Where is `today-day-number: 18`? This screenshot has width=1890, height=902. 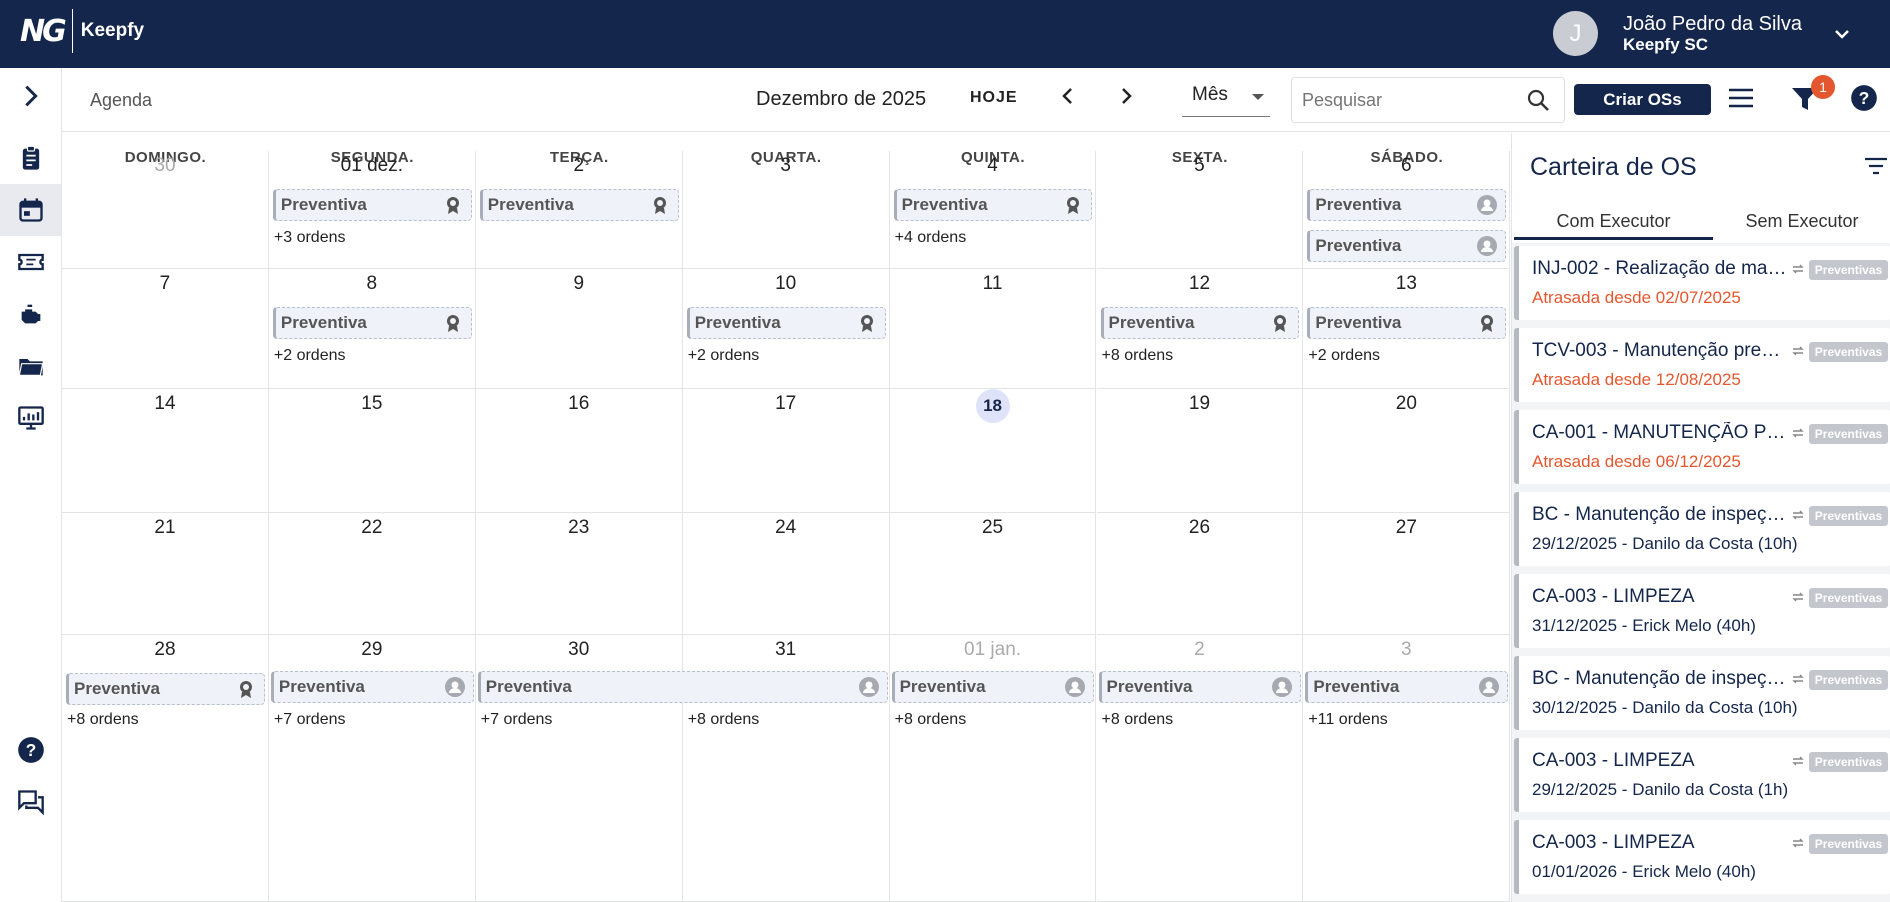 today-day-number: 18 is located at coordinates (993, 406).